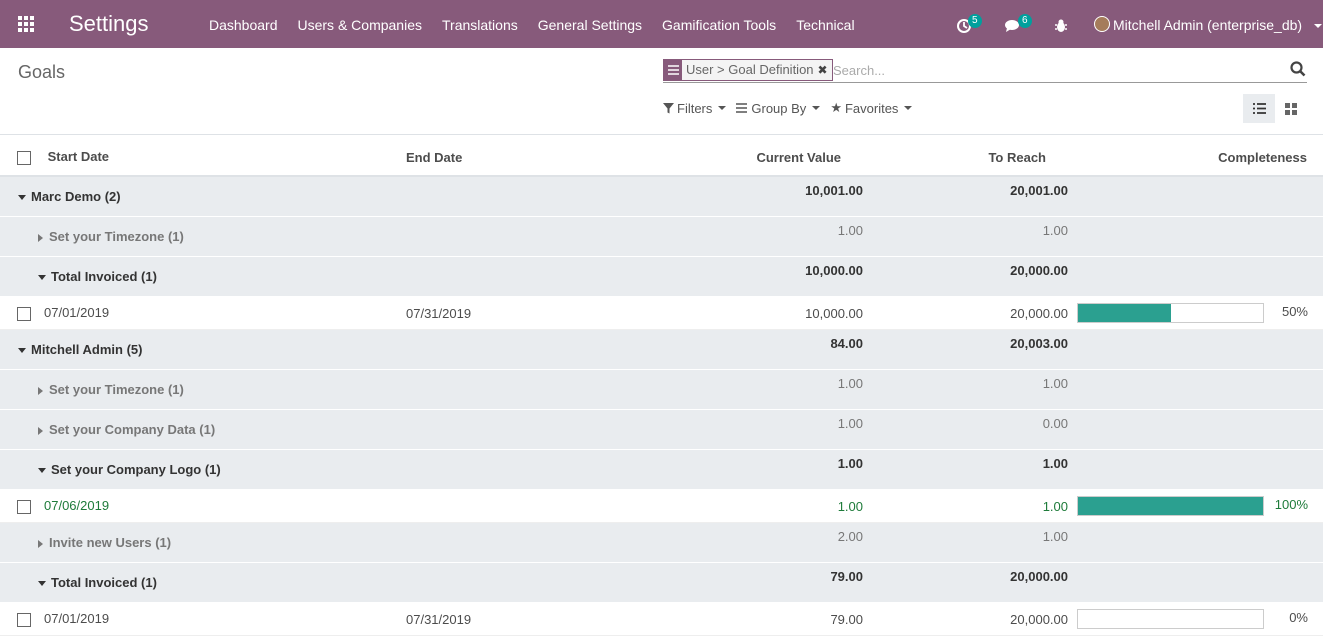  Describe the element at coordinates (661, 542) in the screenshot. I see `group-row: Invite new Users (1) 2.00 1.00` at that location.